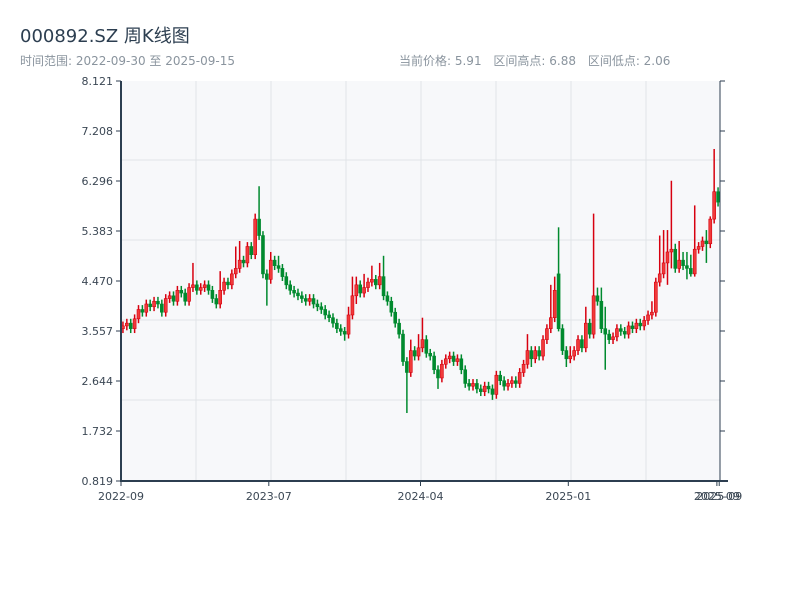  I want to click on x-tick-label: 2023-07, so click(269, 496).